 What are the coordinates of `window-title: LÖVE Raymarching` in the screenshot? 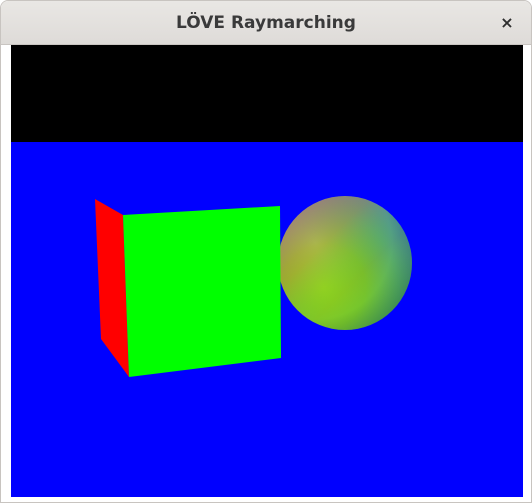 It's located at (266, 23).